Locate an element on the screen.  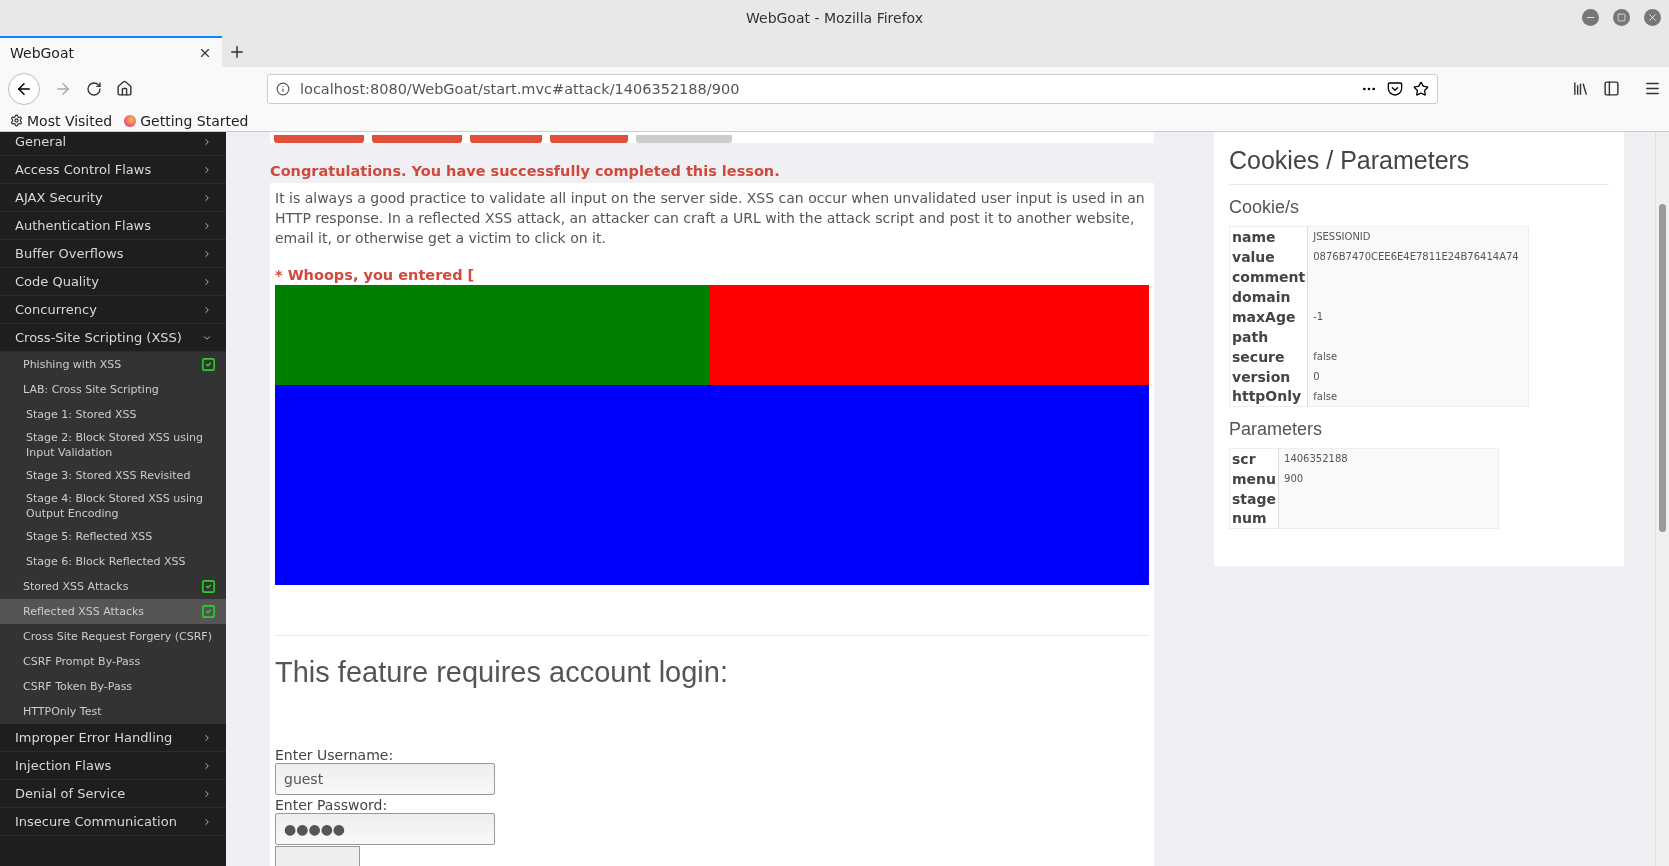
sidebar-button is located at coordinates (1611, 88).